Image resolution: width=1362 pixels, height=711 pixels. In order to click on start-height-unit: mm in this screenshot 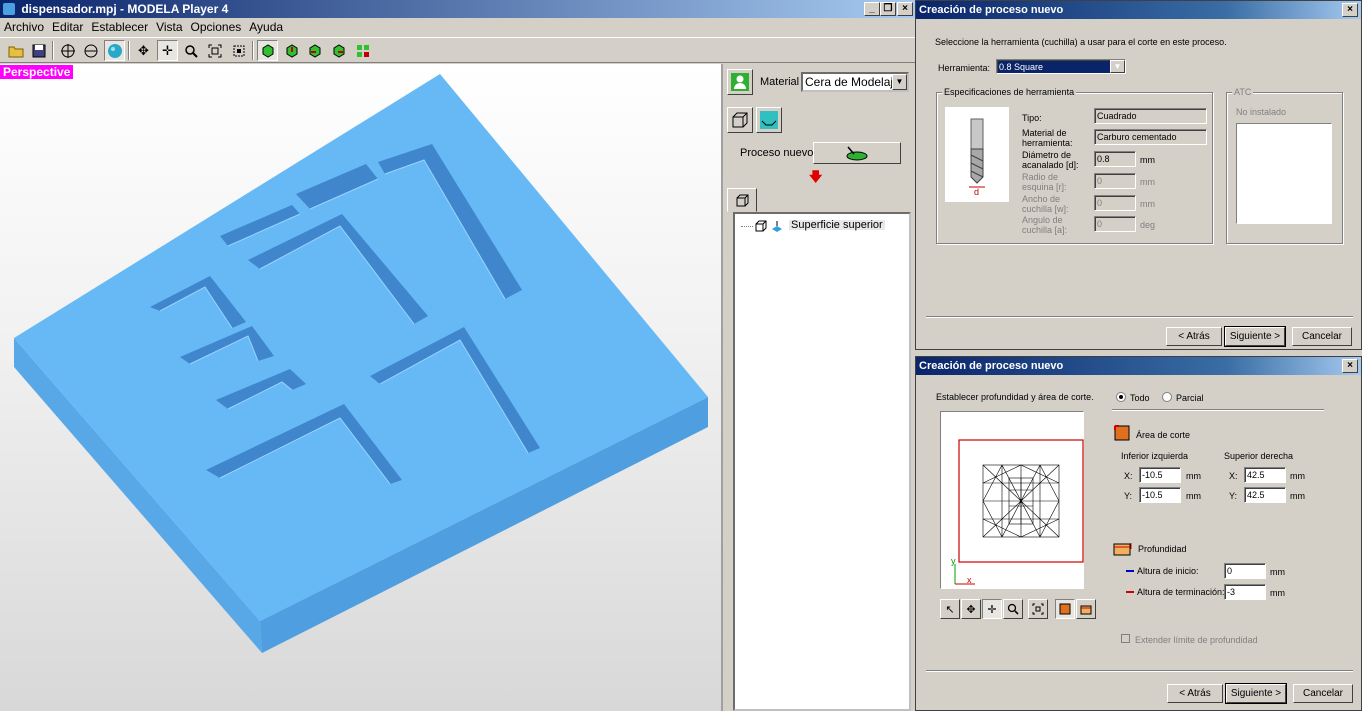, I will do `click(1277, 572)`.